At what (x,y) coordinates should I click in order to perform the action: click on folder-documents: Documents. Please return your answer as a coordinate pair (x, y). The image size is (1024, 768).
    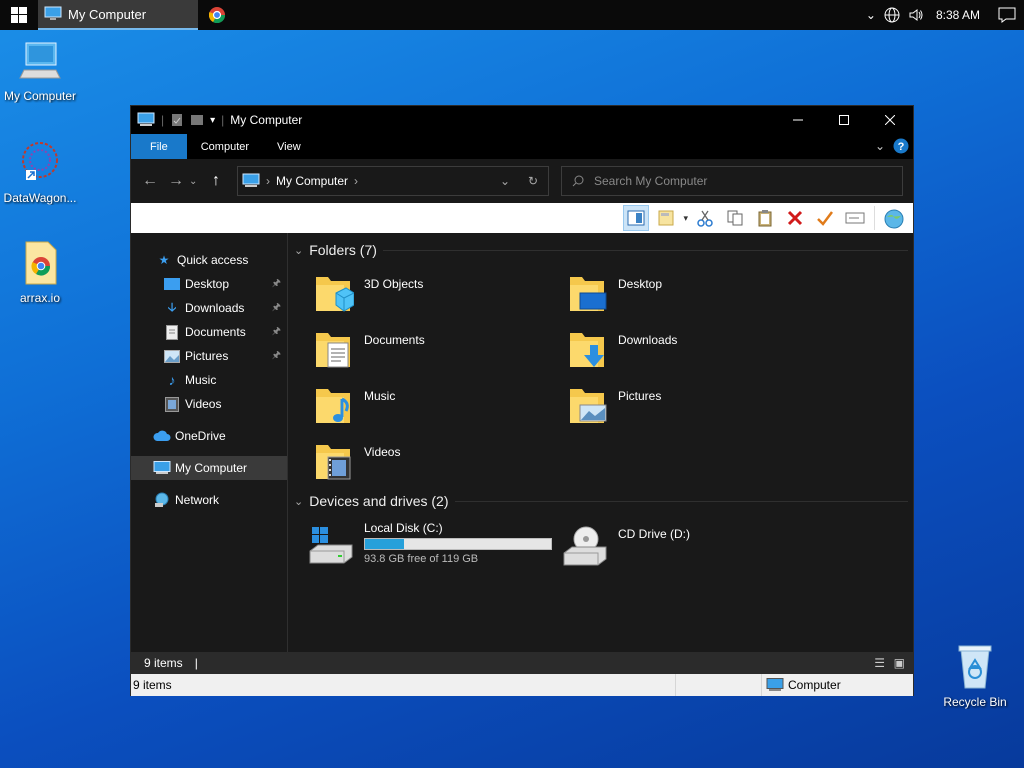
    Looking at the image, I should click on (369, 349).